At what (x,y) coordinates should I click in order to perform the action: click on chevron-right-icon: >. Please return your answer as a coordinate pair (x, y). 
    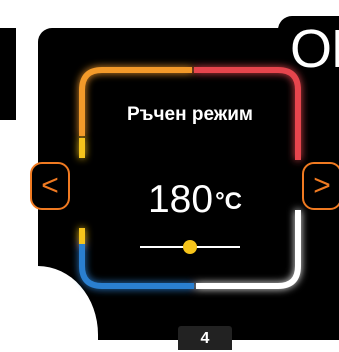
    Looking at the image, I should click on (322, 185).